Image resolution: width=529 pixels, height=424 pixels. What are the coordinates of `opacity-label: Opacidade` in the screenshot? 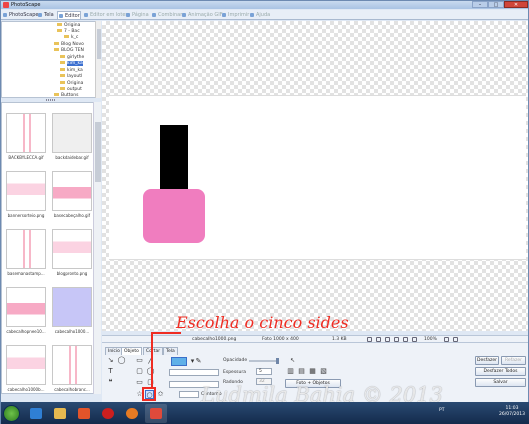 It's located at (235, 360).